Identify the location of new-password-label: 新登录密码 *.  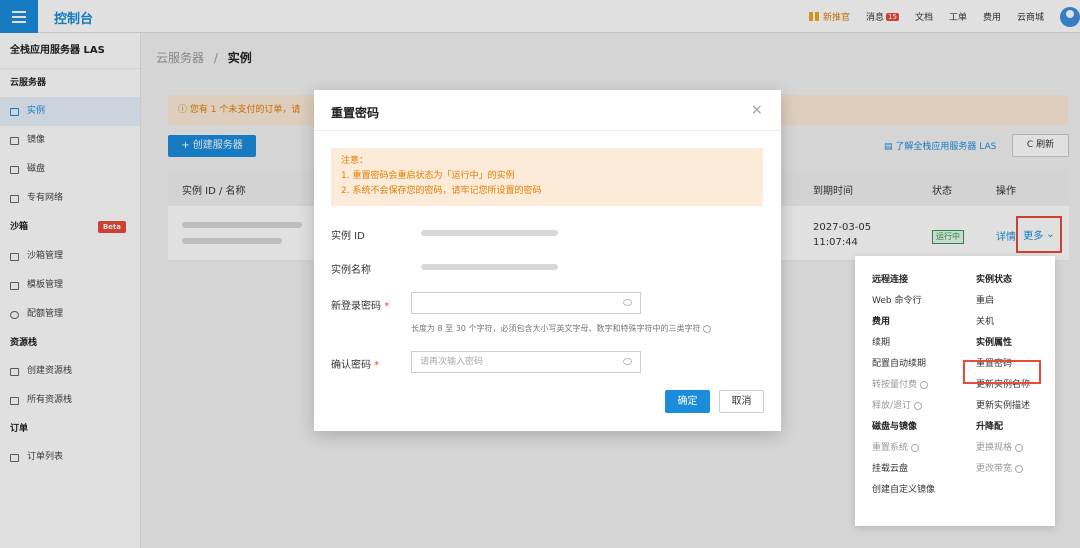
(360, 306).